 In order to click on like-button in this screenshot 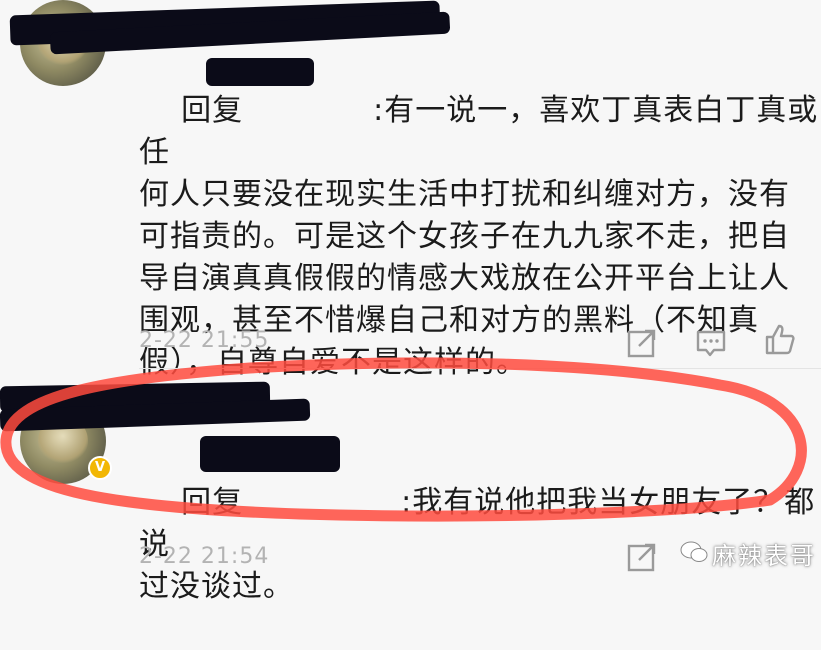, I will do `click(780, 339)`.